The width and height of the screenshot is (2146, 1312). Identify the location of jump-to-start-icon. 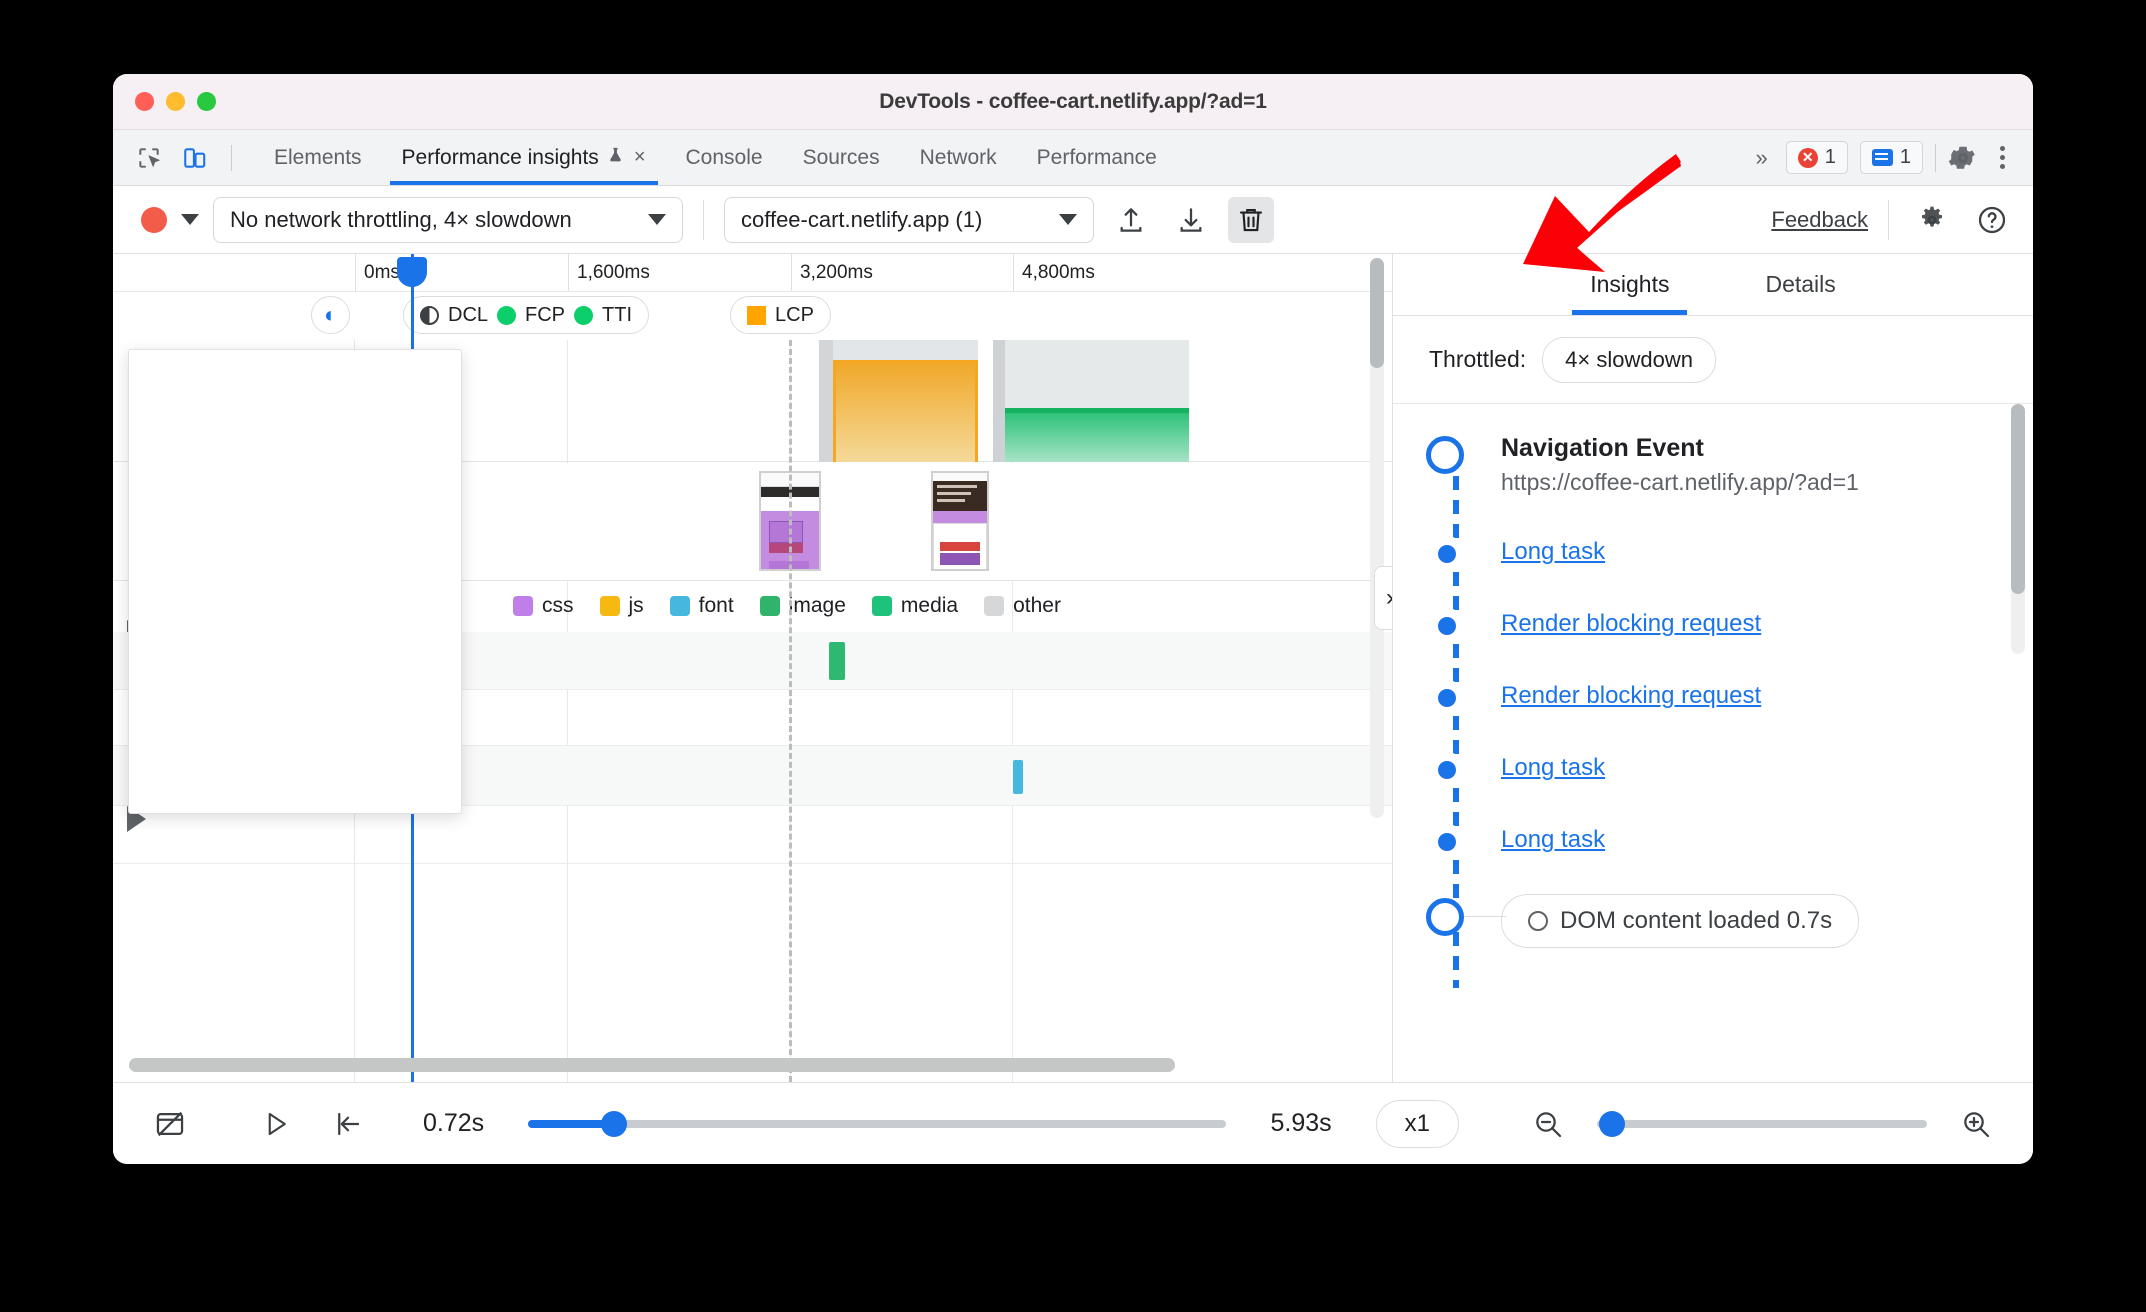
(348, 1124).